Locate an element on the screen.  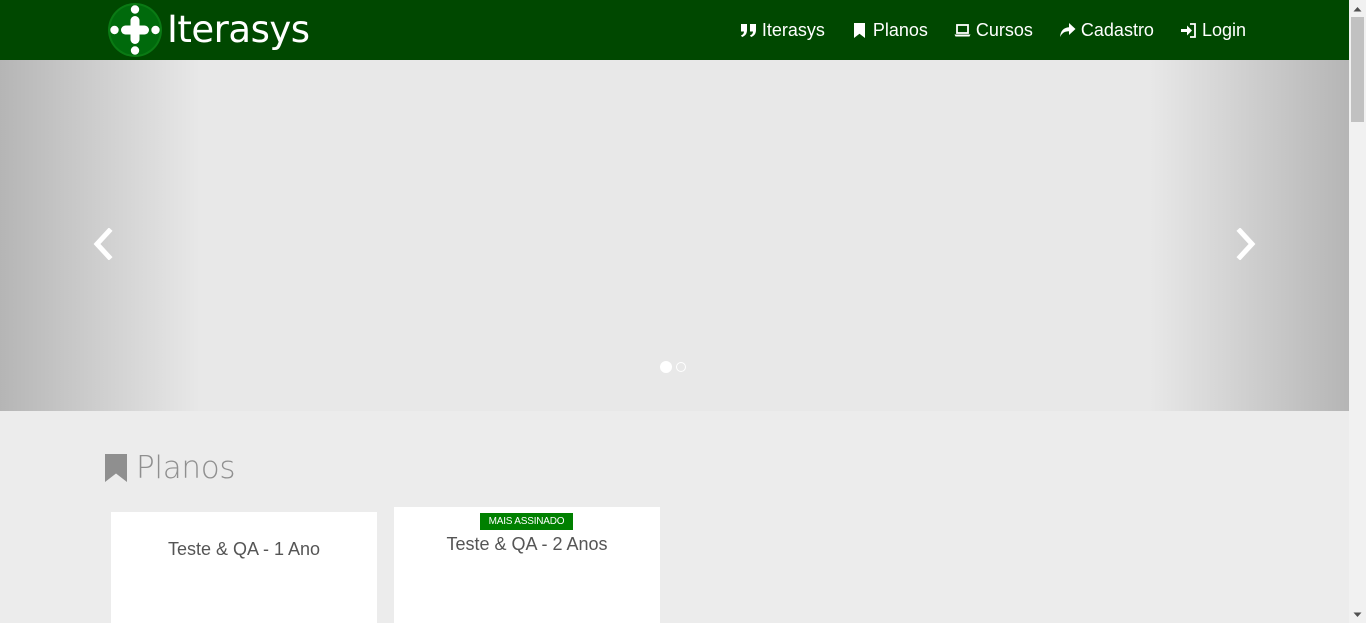
plans-heading: Planos is located at coordinates (170, 468).